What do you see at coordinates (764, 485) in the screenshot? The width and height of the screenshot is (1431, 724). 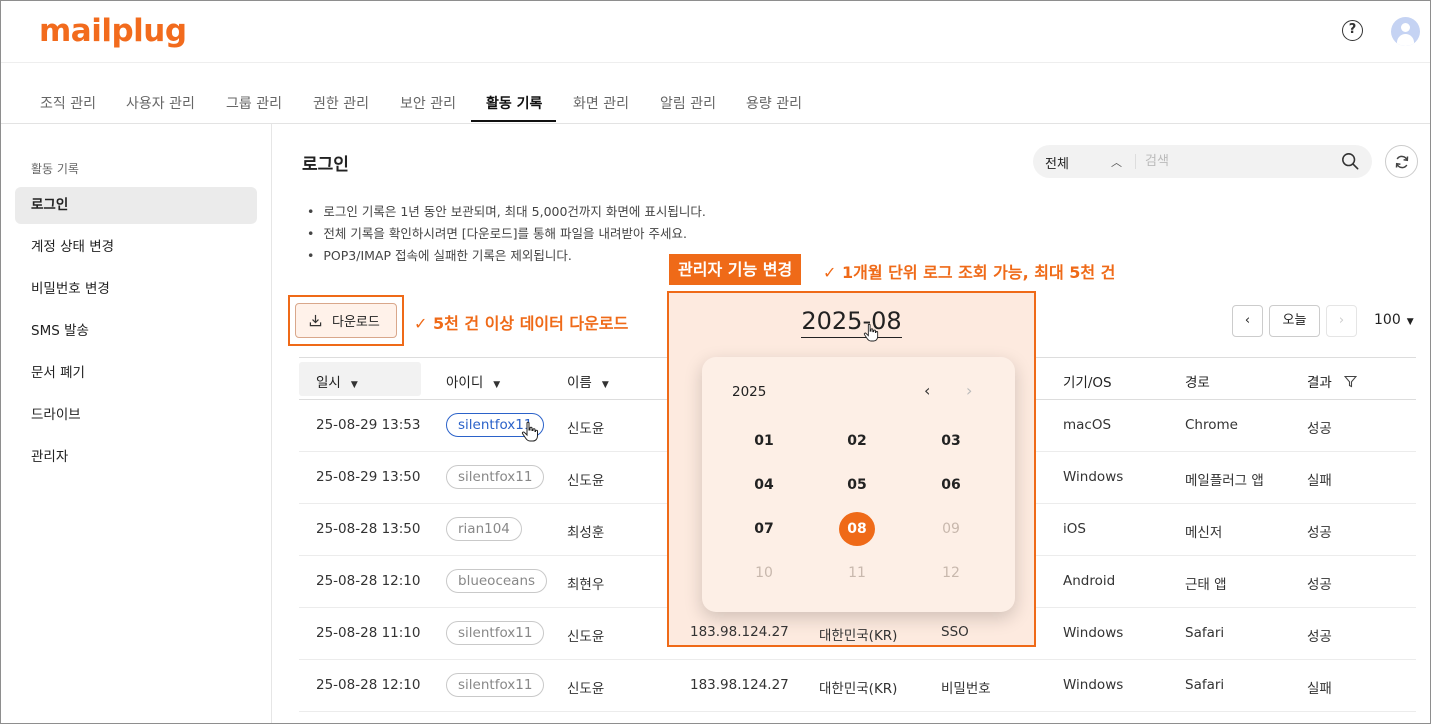 I see `month-04: 04` at bounding box center [764, 485].